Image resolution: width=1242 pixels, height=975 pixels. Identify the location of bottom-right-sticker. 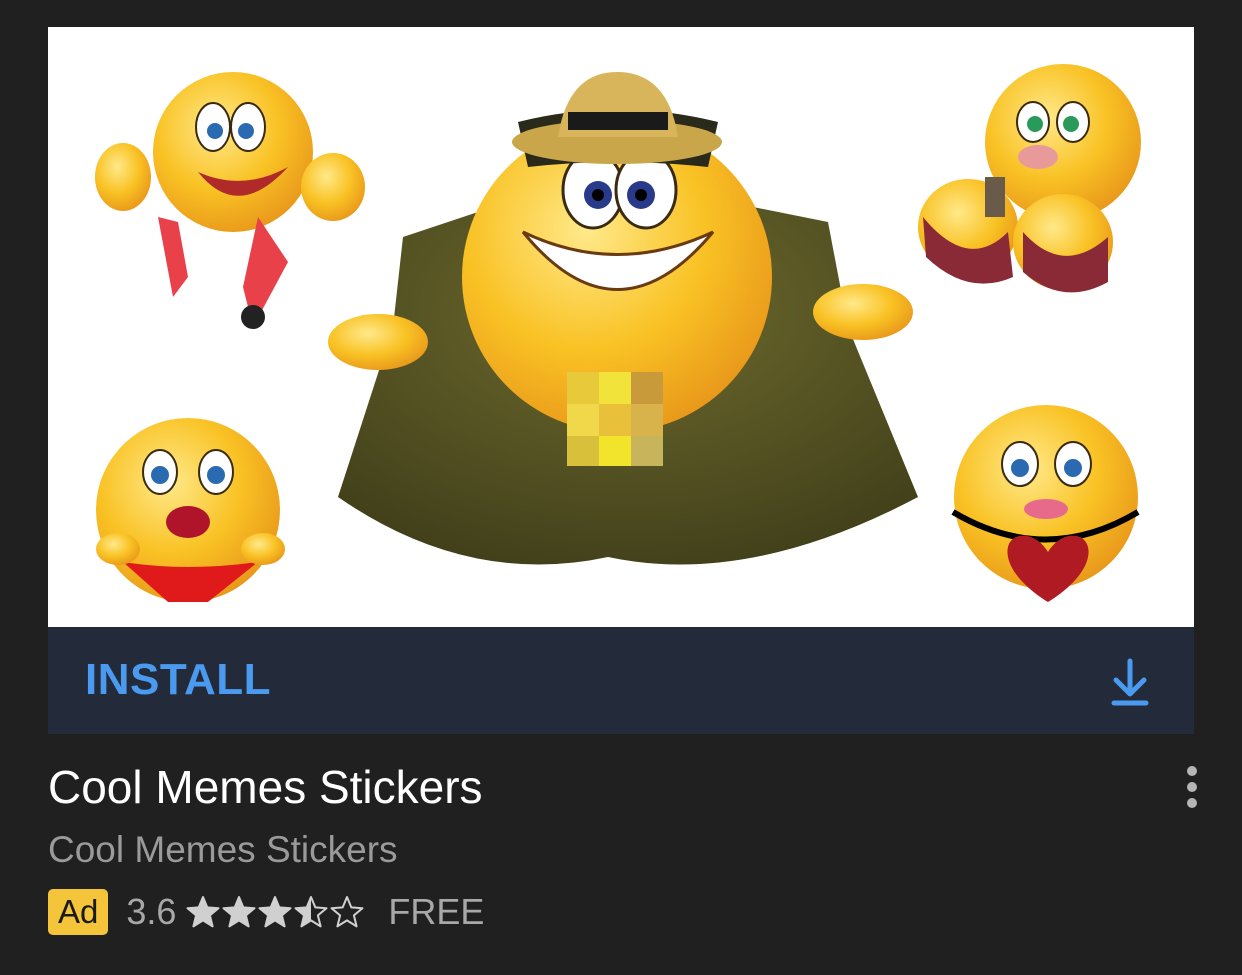
(1045, 503).